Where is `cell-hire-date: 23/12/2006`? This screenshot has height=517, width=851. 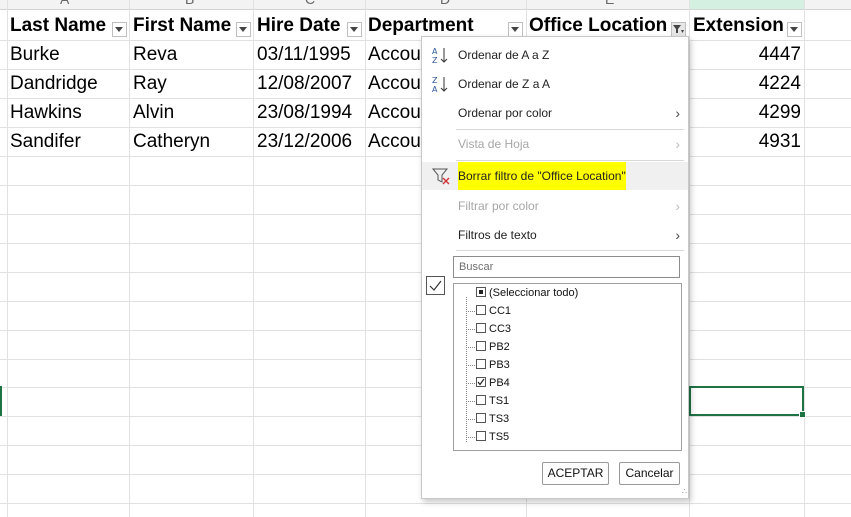
cell-hire-date: 23/12/2006 is located at coordinates (310, 142).